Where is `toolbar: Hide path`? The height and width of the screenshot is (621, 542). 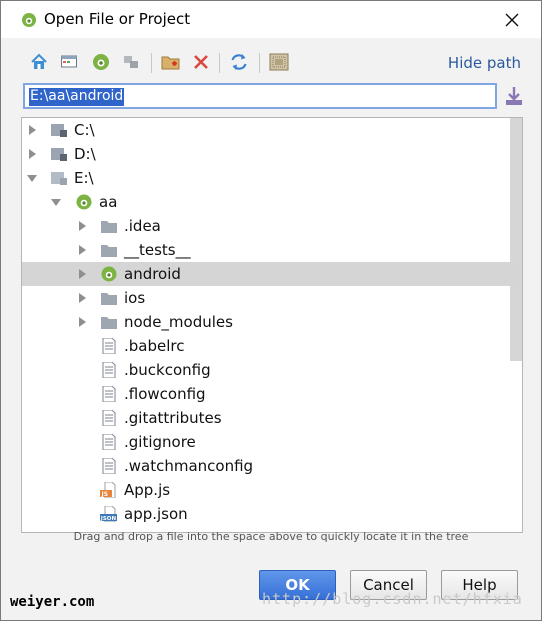 toolbar: Hide path is located at coordinates (271, 63).